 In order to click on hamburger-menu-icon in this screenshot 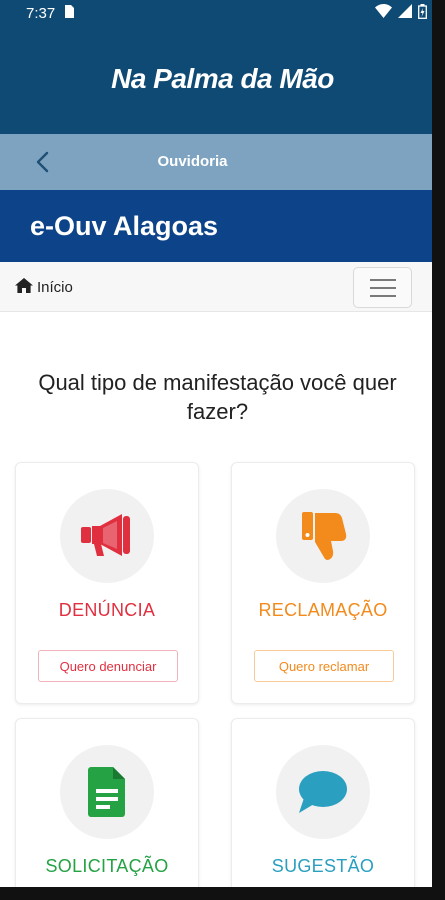, I will do `click(382, 287)`.